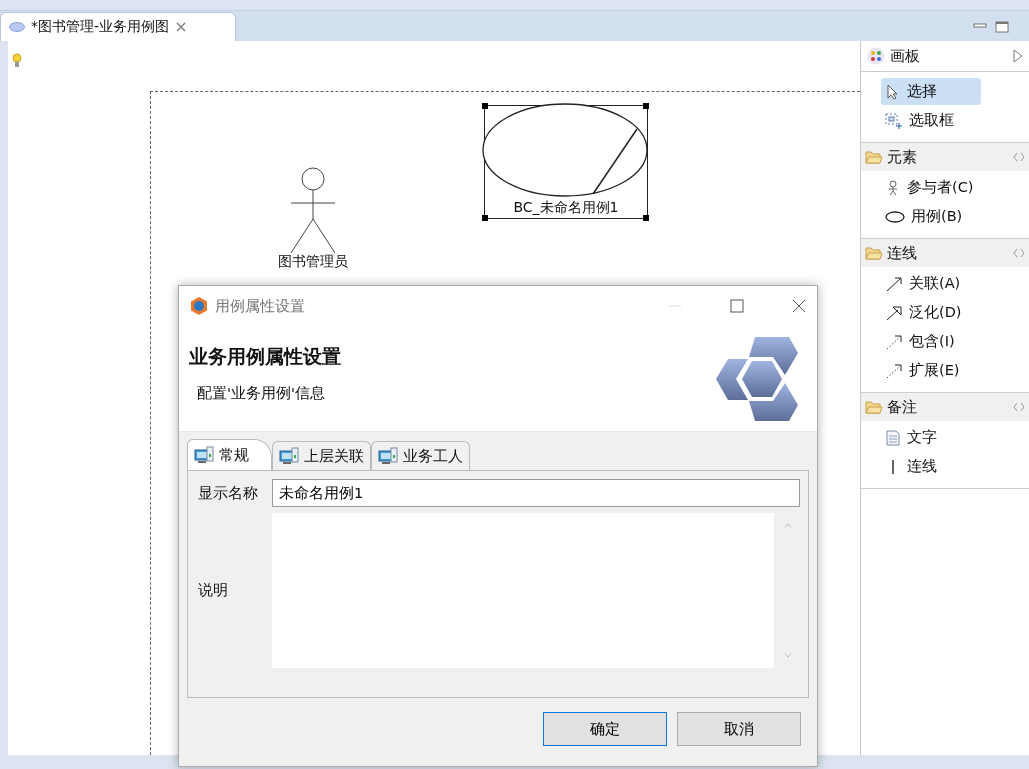 The width and height of the screenshot is (1029, 769). Describe the element at coordinates (894, 312) in the screenshot. I see `hollow-arrow-icon` at that location.